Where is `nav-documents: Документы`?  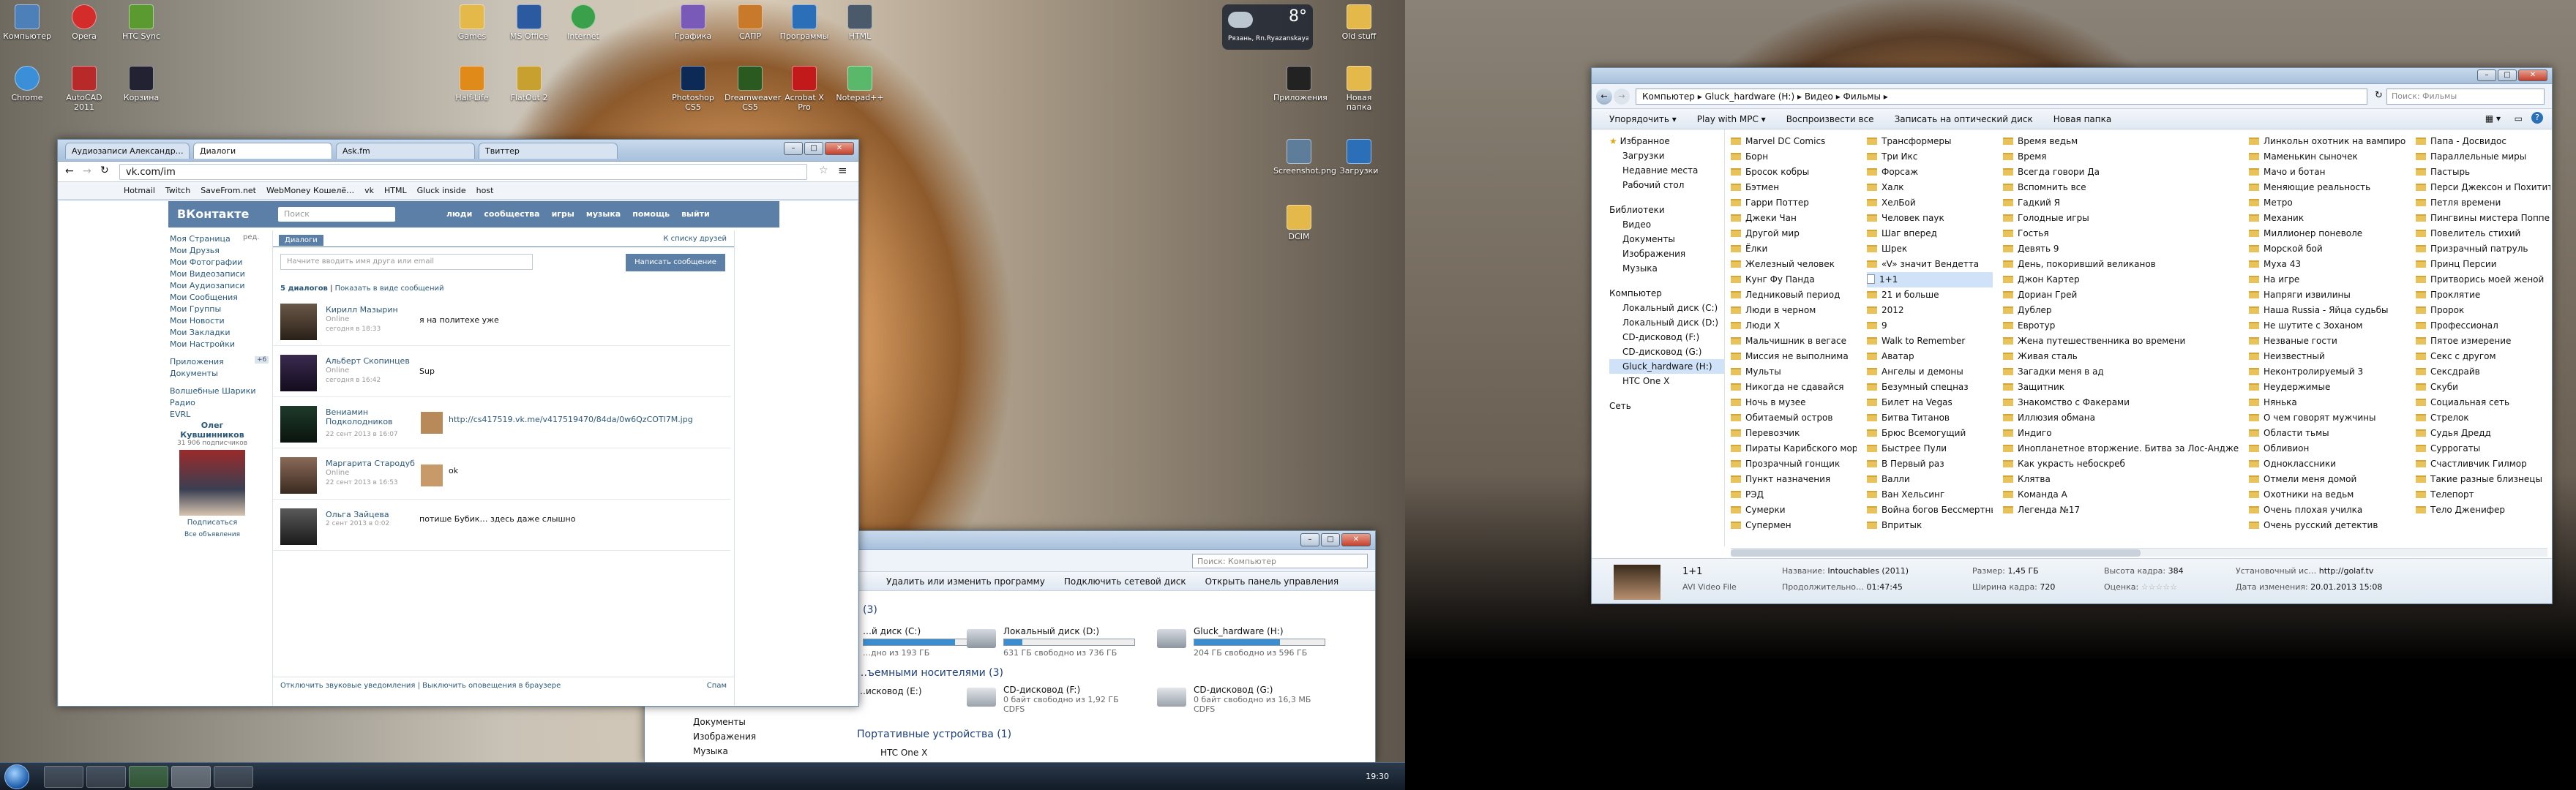
nav-documents: Документы is located at coordinates (1666, 239).